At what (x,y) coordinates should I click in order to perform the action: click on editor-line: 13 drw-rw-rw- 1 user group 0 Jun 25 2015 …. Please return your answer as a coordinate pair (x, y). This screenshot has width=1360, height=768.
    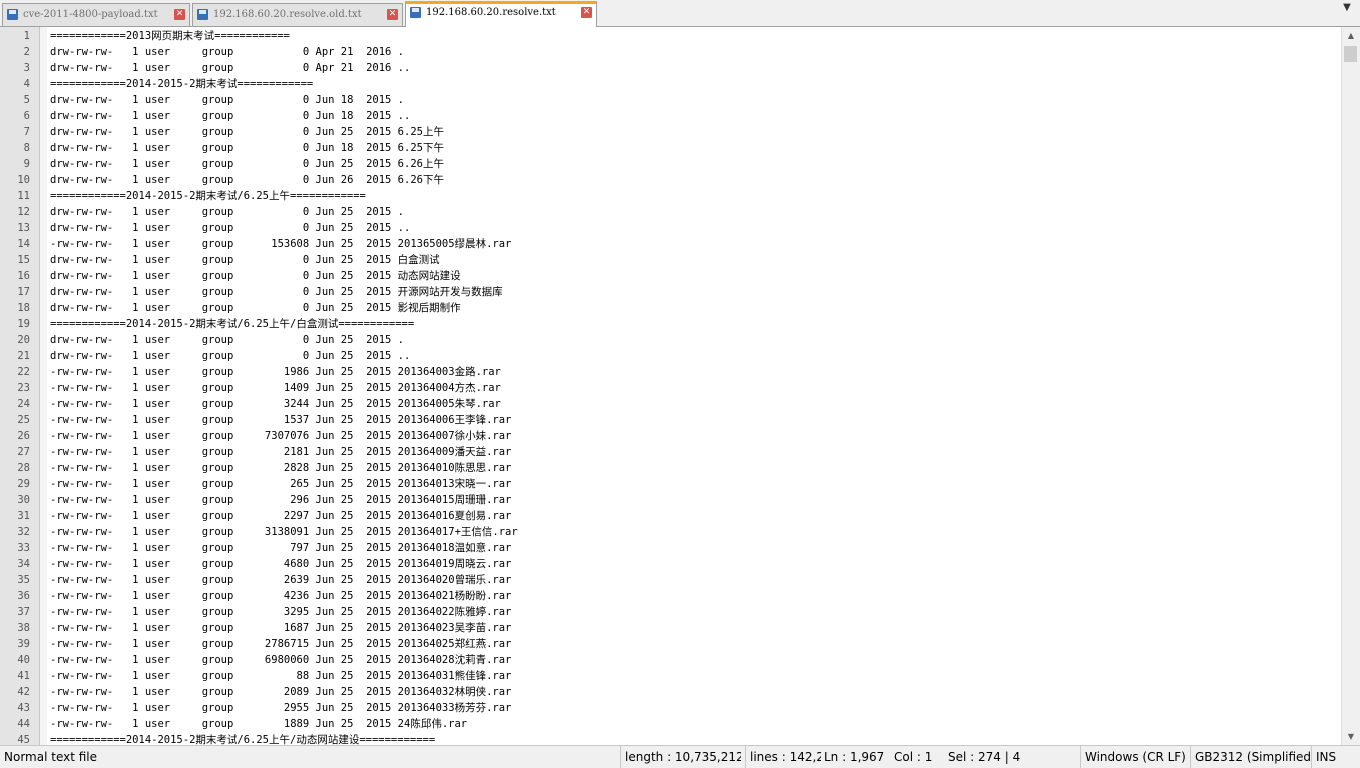
    Looking at the image, I should click on (670, 228).